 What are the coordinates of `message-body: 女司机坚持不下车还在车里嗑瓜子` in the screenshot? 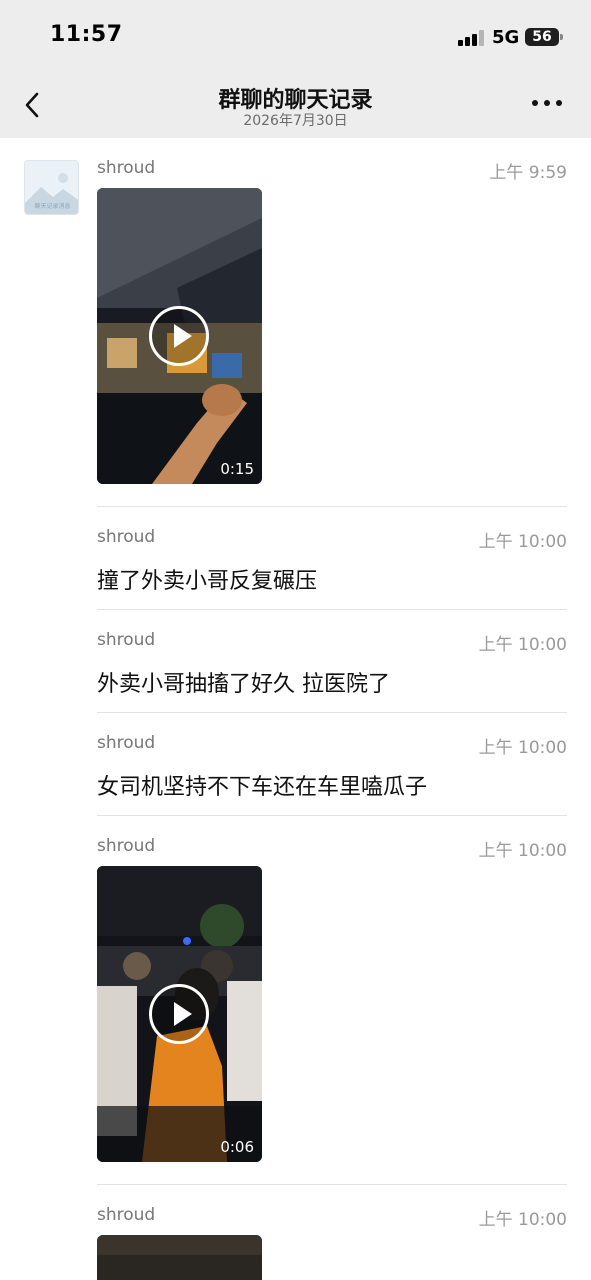 It's located at (262, 787).